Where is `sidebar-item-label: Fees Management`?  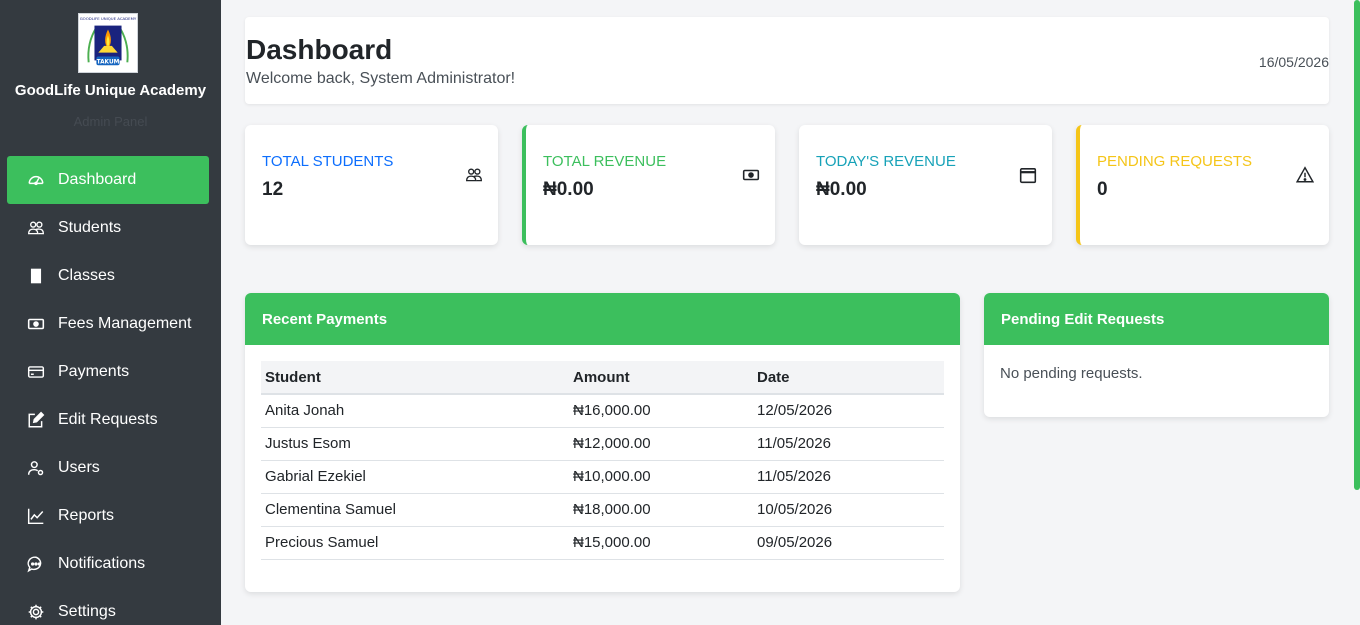 sidebar-item-label: Fees Management is located at coordinates (125, 323).